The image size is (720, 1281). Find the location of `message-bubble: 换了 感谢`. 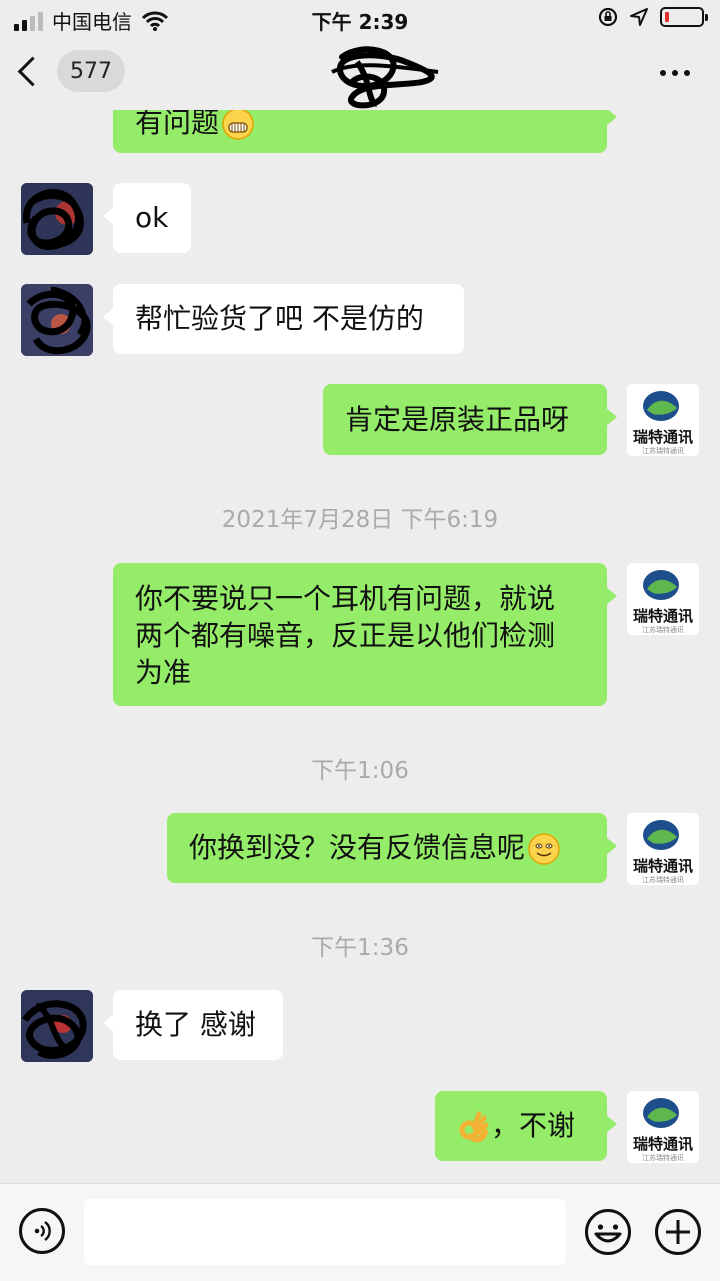

message-bubble: 换了 感谢 is located at coordinates (193, 1025).